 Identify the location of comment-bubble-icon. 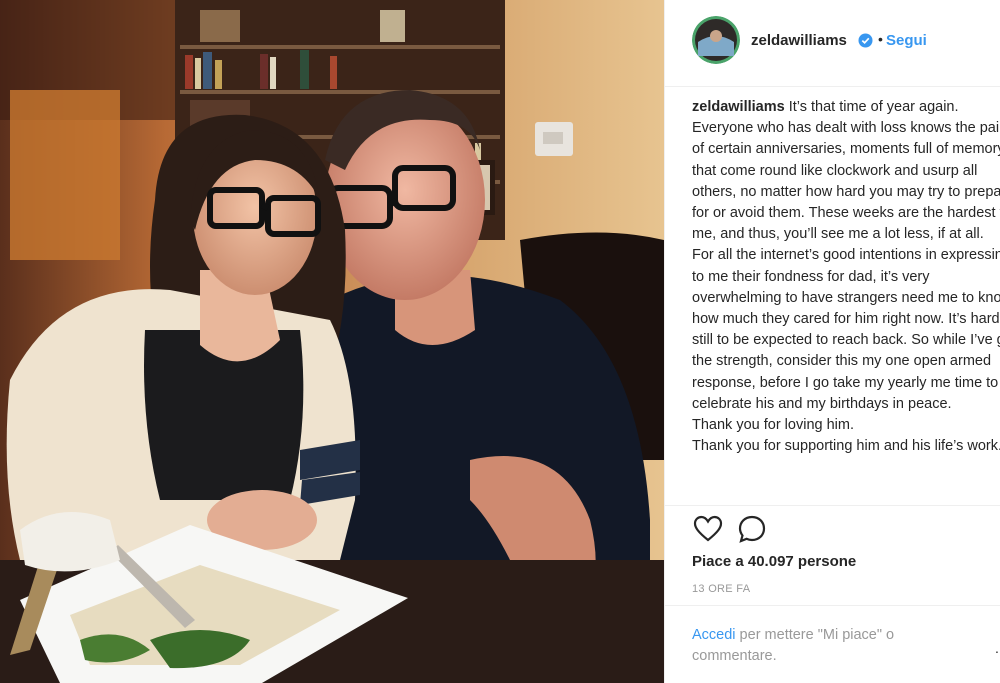
(752, 529).